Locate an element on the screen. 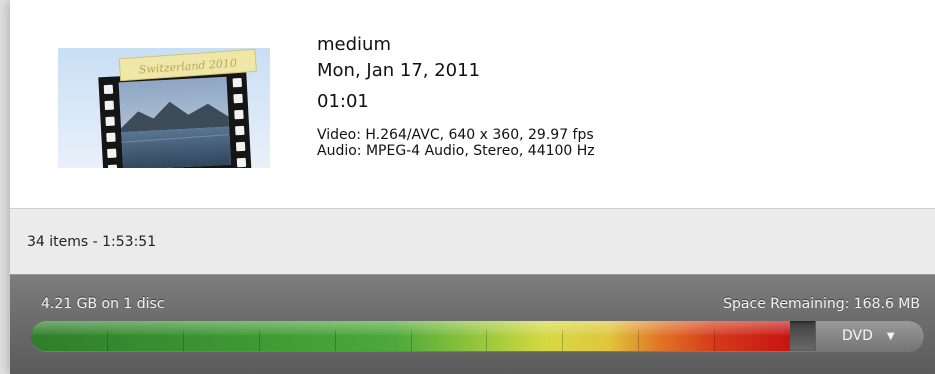  disc-usage-label: 4.21 GB on 1 disc is located at coordinates (103, 304).